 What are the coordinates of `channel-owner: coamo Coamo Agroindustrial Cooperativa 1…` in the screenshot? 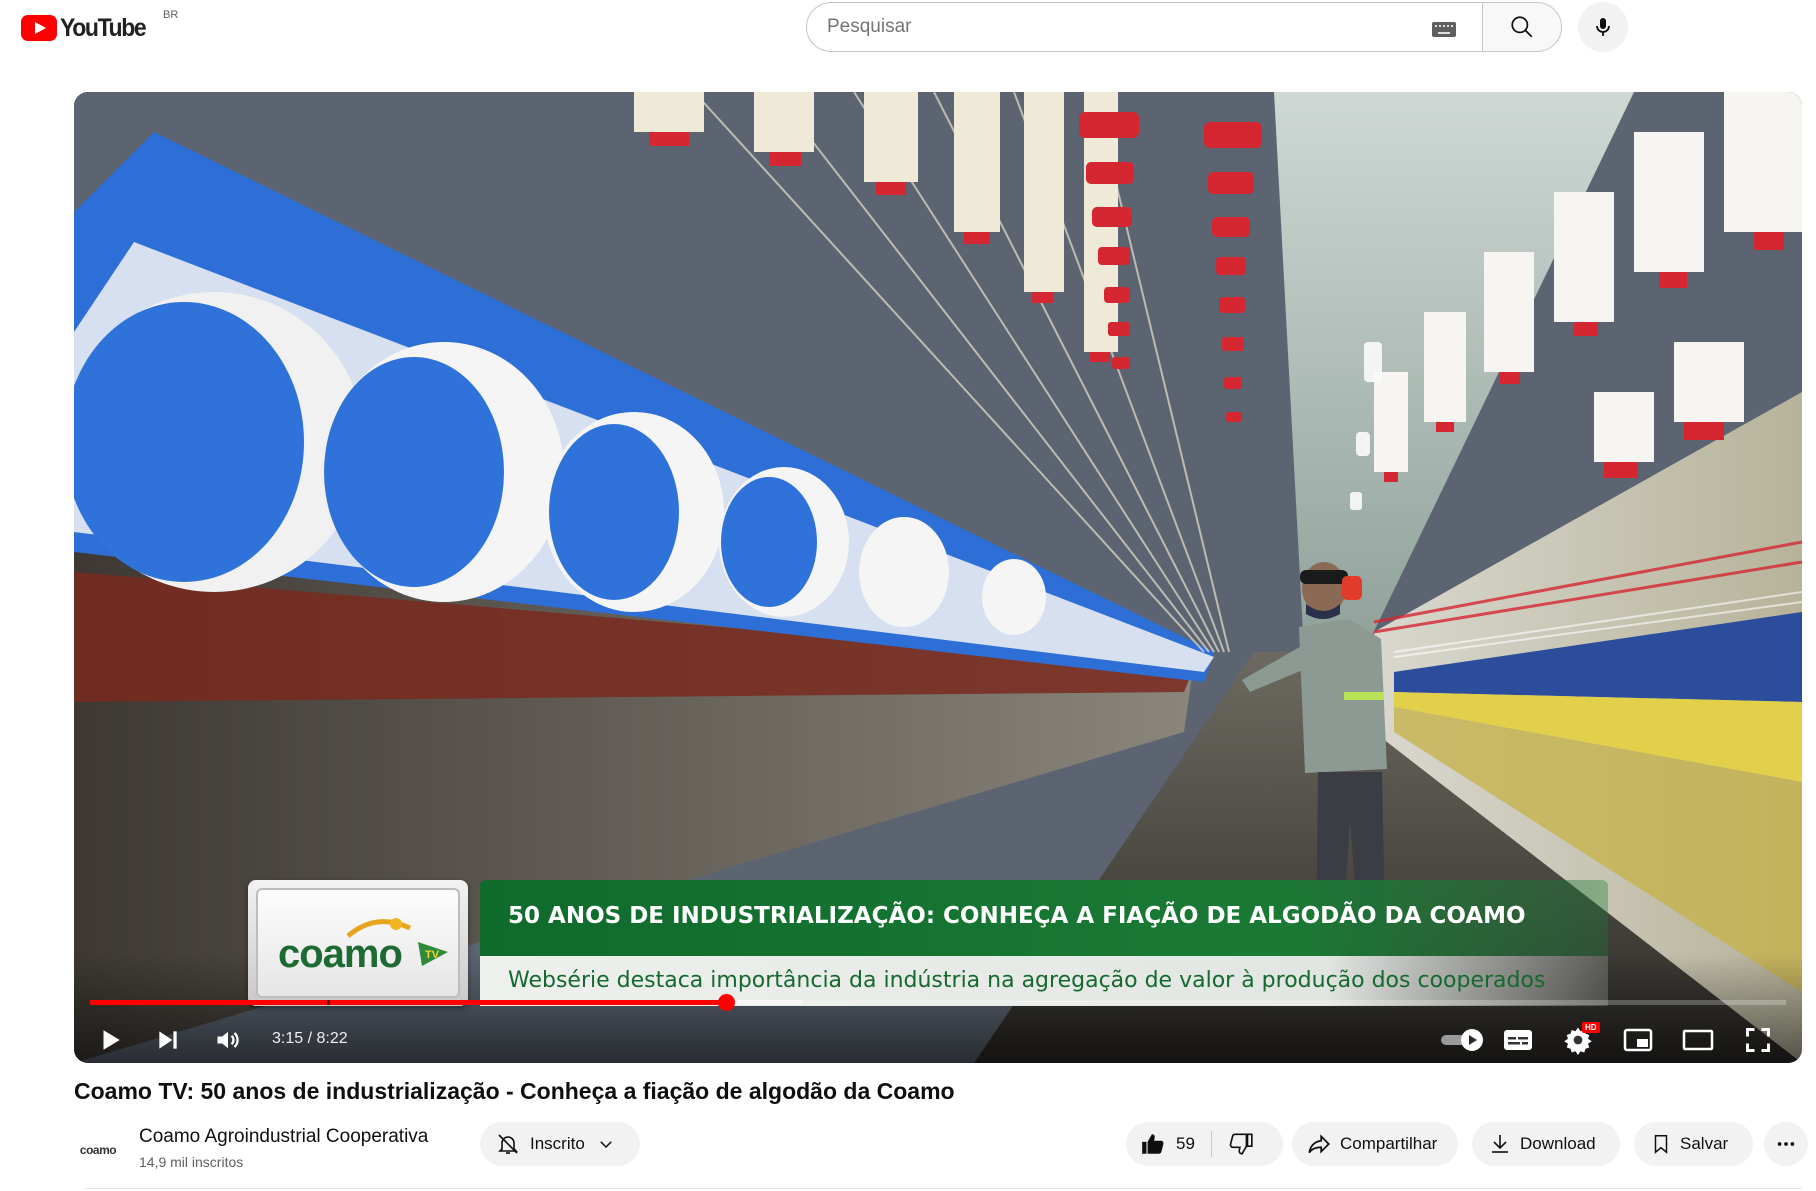 It's located at (374, 1148).